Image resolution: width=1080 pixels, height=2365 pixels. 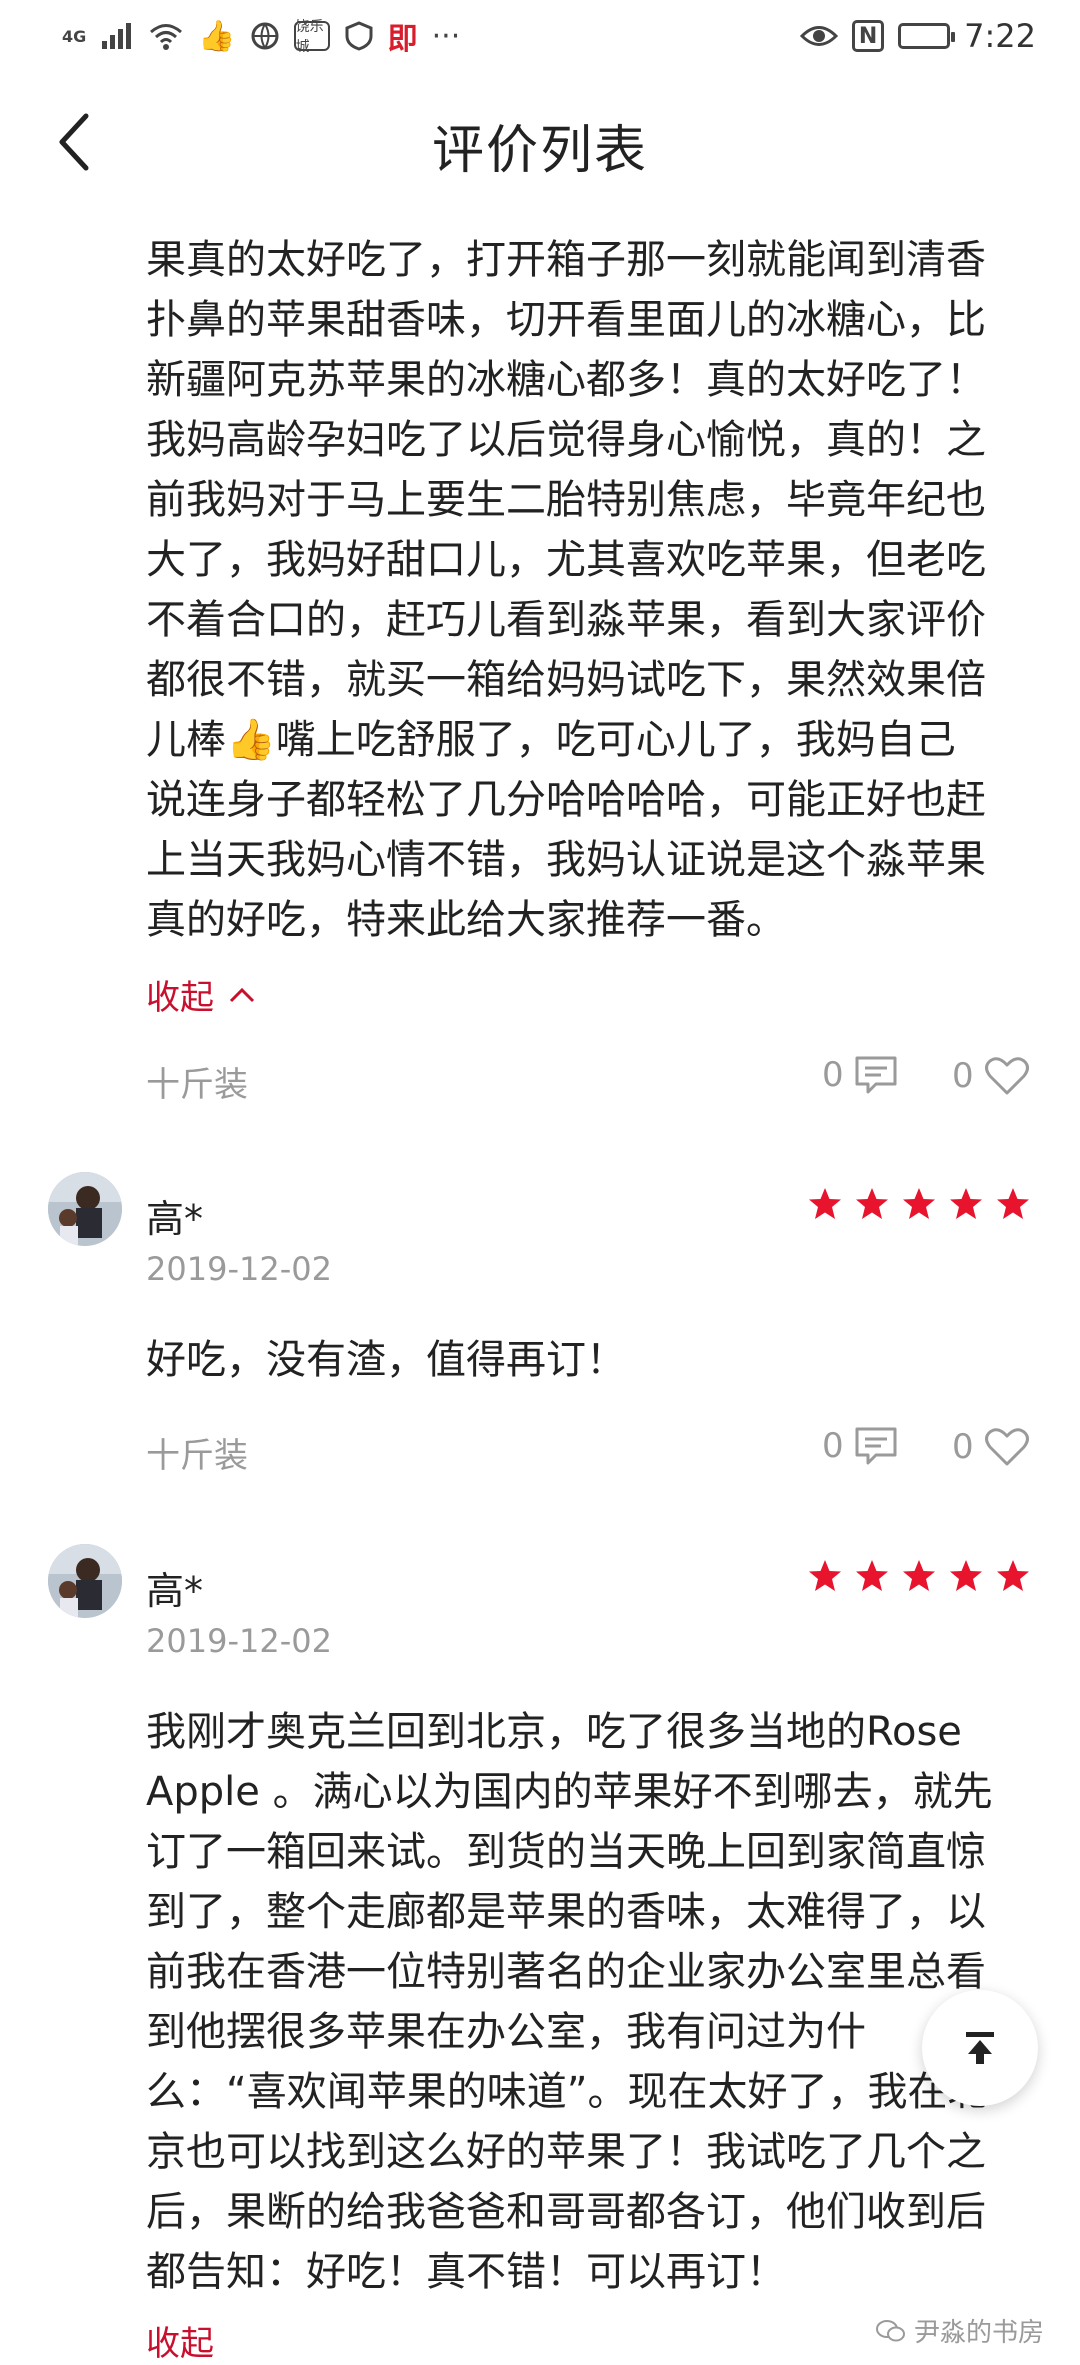 What do you see at coordinates (566, 380) in the screenshot?
I see `review-line: 新疆阿克苏苹果的冰糖心都多！真的太好吃了！` at bounding box center [566, 380].